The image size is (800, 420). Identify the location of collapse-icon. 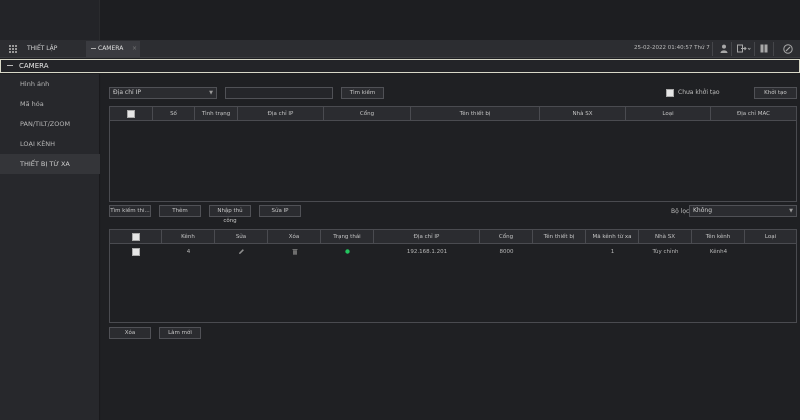
(10, 65).